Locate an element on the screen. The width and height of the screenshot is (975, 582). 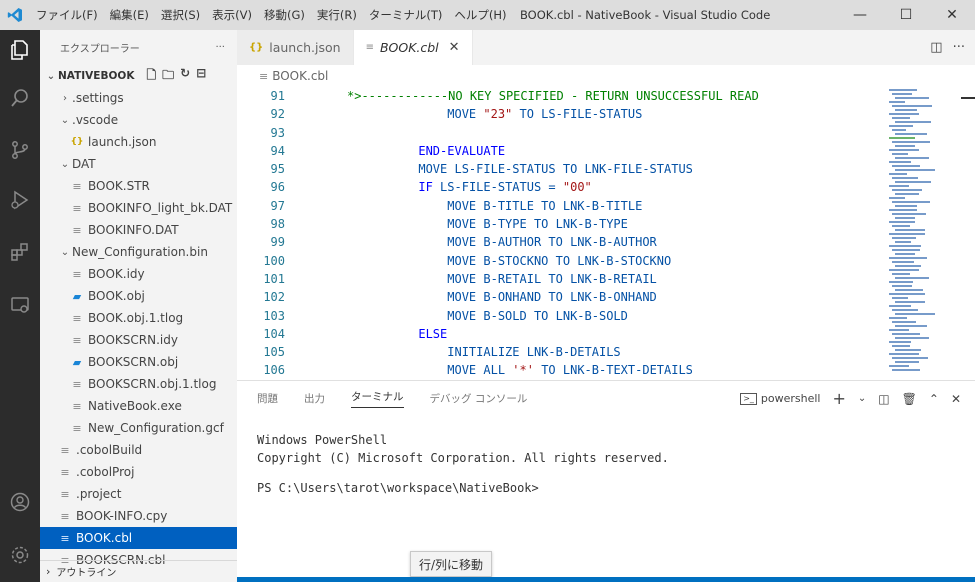
tree-file: ≡ BOOKINFO.DAT is located at coordinates (138, 230).